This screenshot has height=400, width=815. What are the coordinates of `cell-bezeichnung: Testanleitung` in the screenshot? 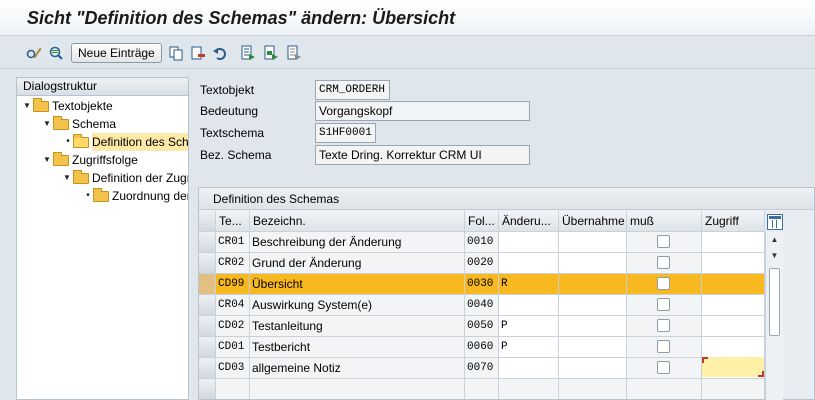 It's located at (357, 326).